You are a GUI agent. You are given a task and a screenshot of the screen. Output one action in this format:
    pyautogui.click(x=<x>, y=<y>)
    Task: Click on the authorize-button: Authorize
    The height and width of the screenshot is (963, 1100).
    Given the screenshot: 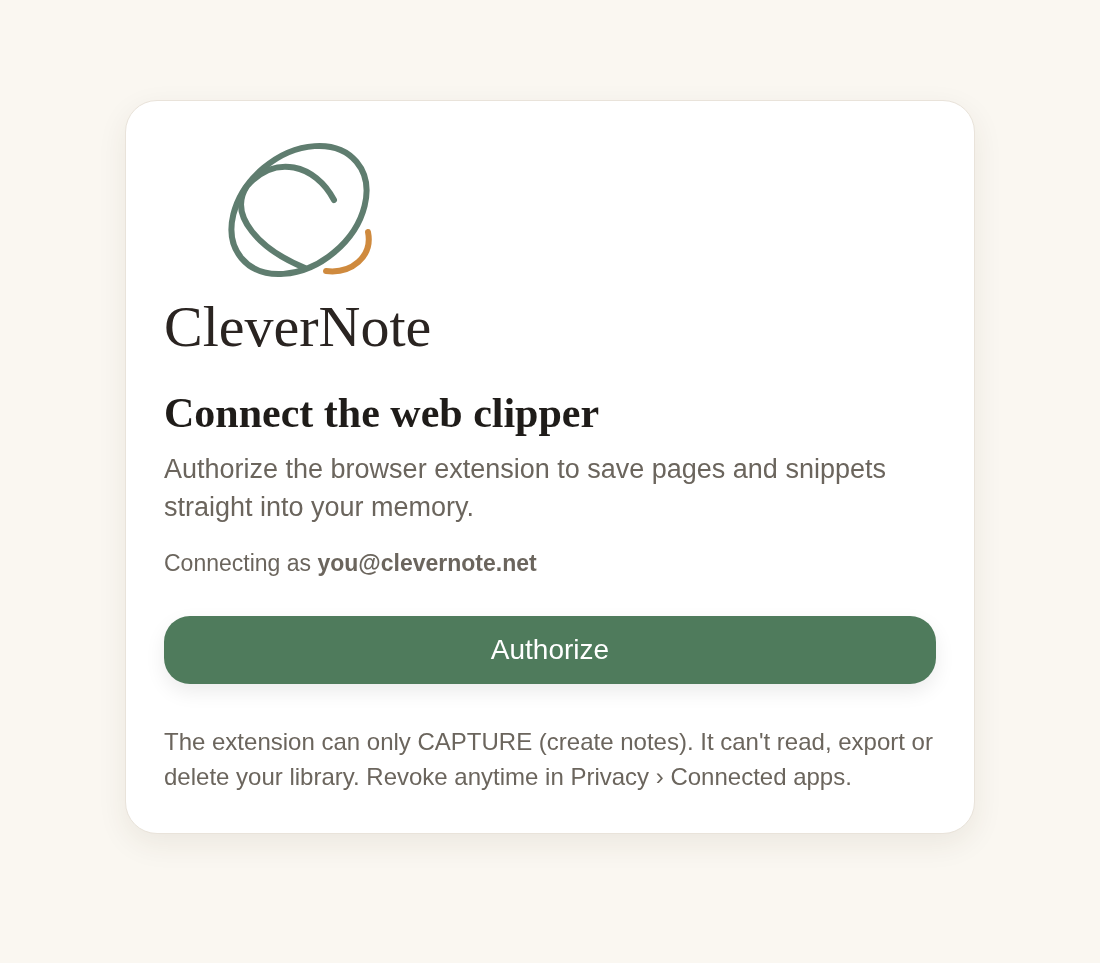 What is the action you would take?
    pyautogui.click(x=550, y=650)
    